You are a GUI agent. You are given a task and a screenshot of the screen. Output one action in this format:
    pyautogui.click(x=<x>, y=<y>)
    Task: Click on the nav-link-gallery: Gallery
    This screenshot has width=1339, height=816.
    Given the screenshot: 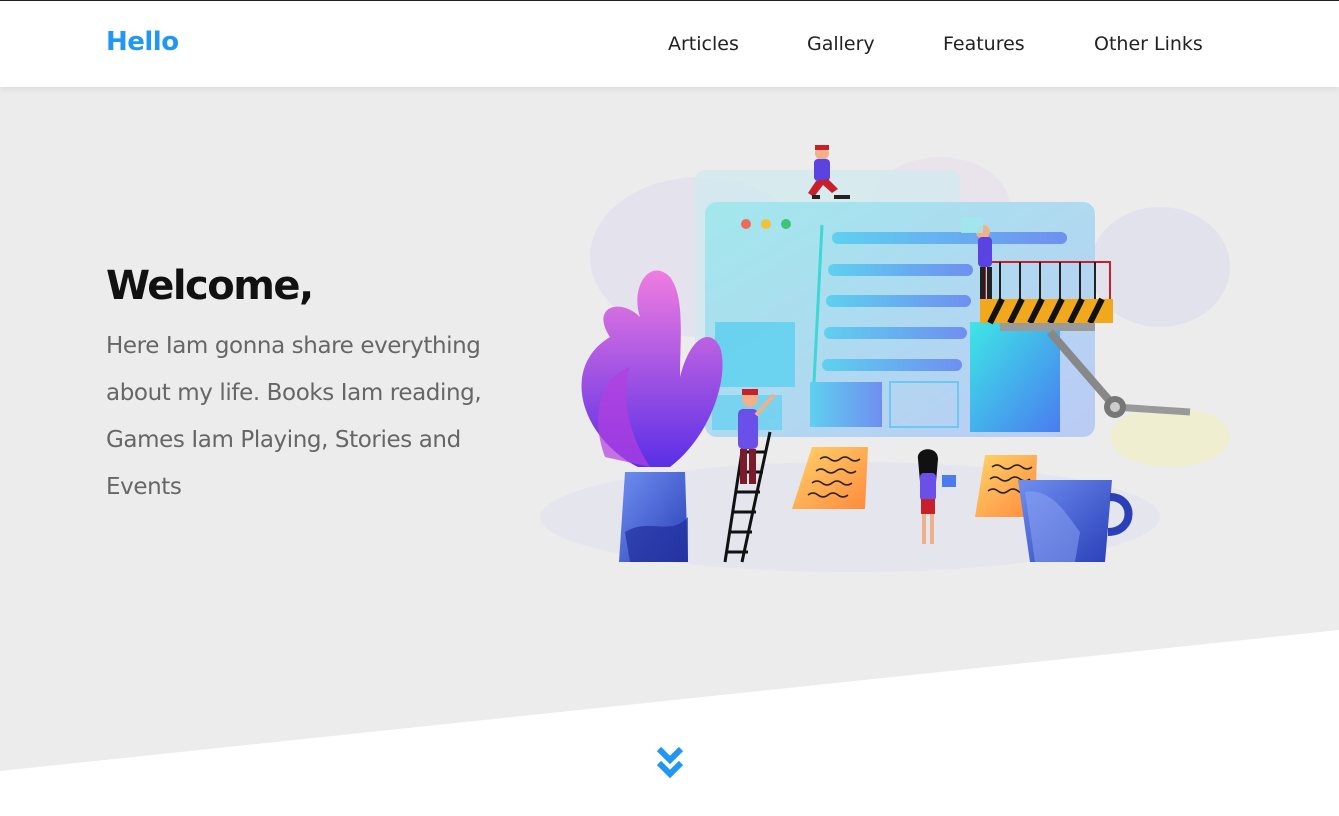 What is the action you would take?
    pyautogui.click(x=841, y=44)
    